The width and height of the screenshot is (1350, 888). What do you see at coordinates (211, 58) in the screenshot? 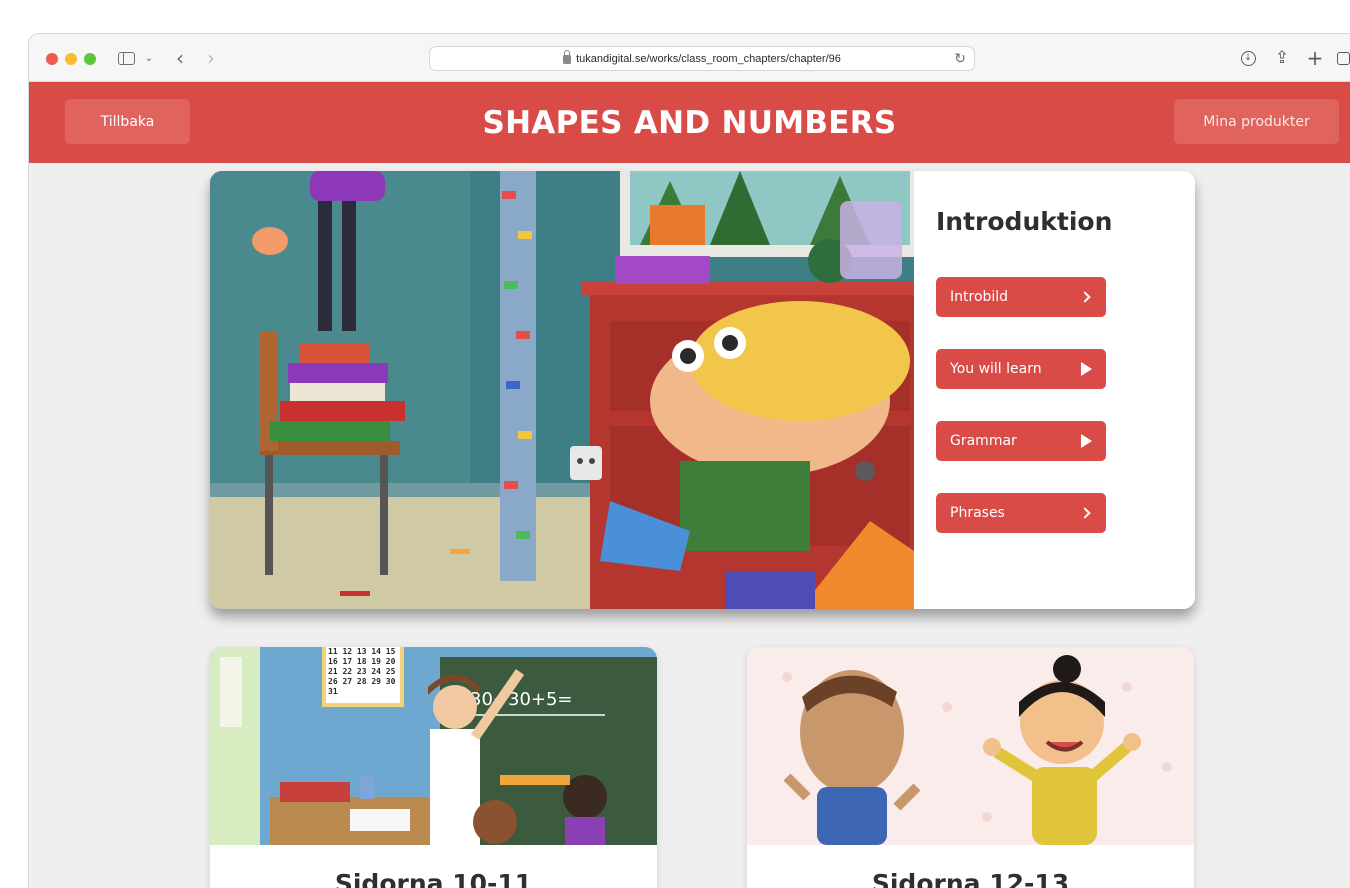
I see `forward-arrow-icon: ›` at bounding box center [211, 58].